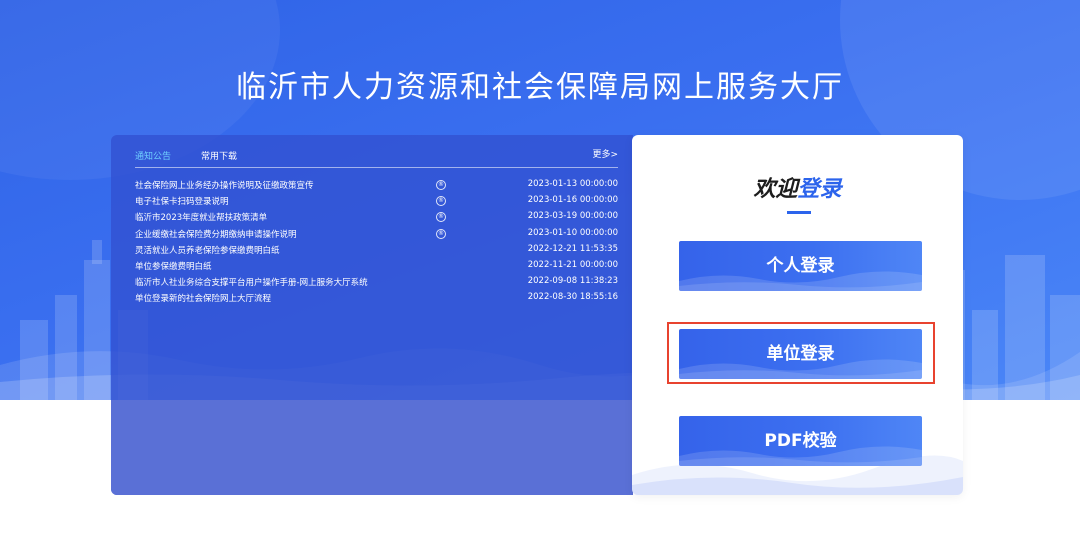 The width and height of the screenshot is (1080, 543). I want to click on personal-login-button: 个人登录, so click(800, 266).